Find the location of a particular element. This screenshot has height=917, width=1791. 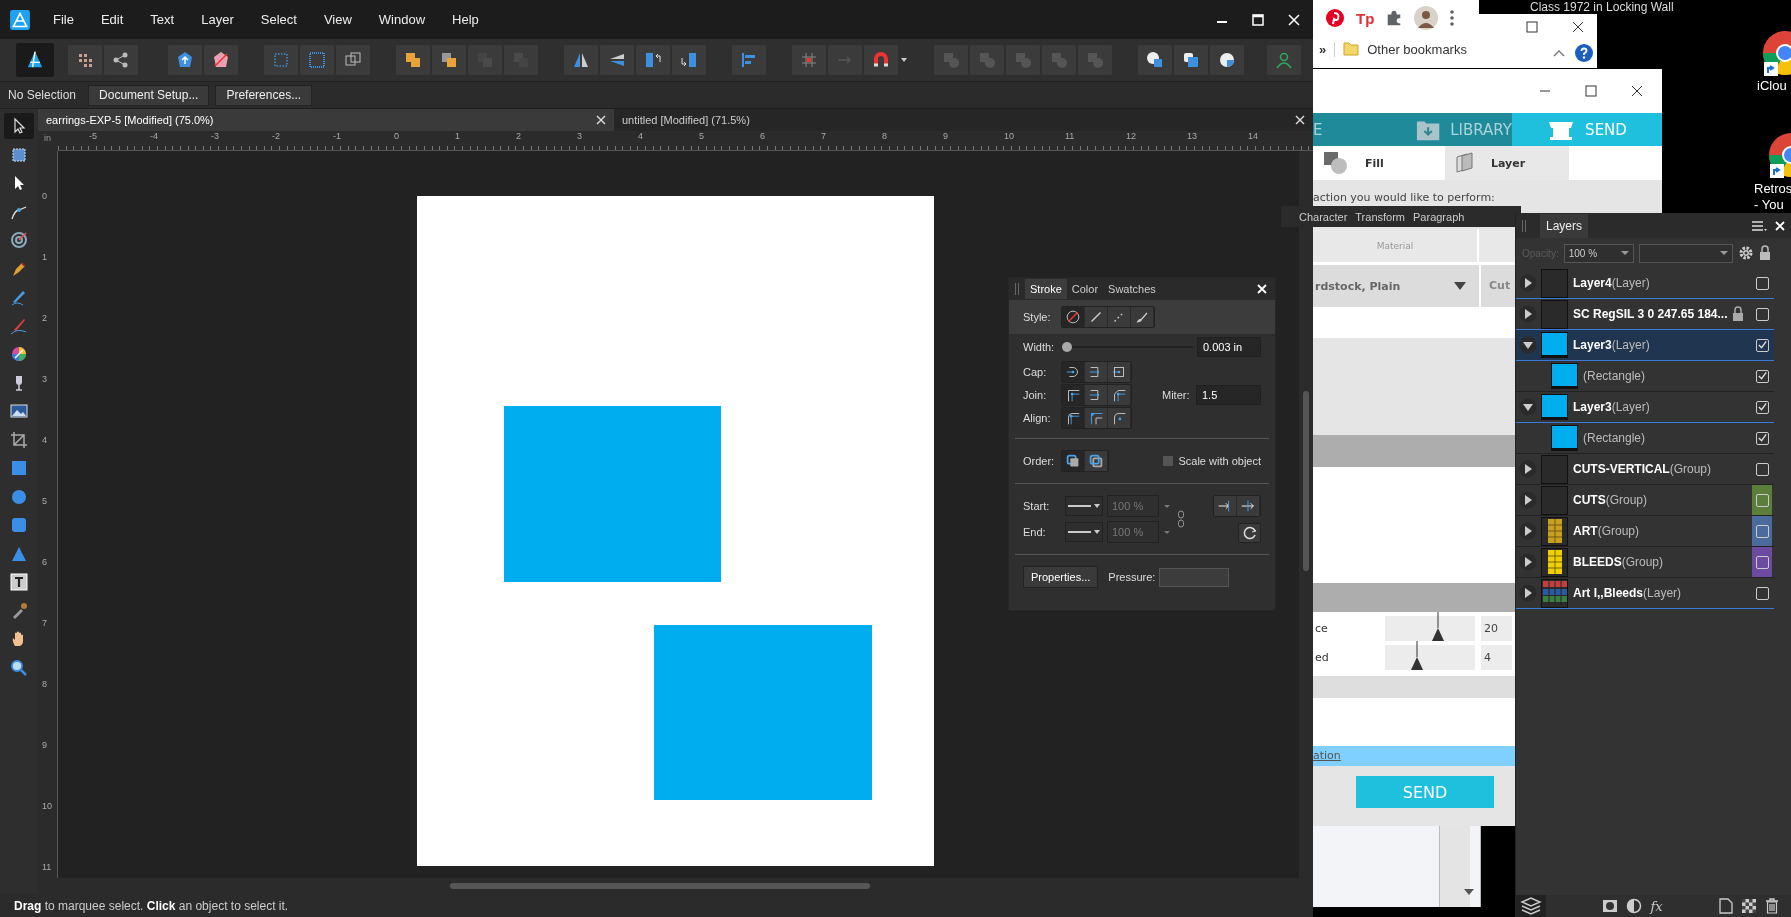

menu-item: File is located at coordinates (63, 19).